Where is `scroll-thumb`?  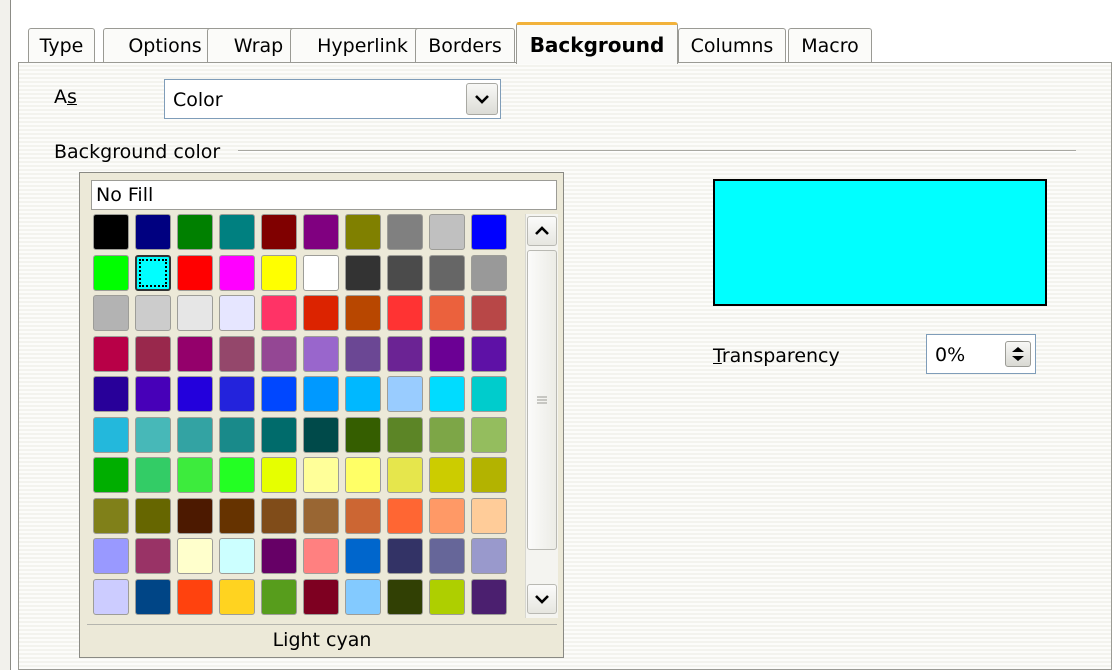 scroll-thumb is located at coordinates (542, 400).